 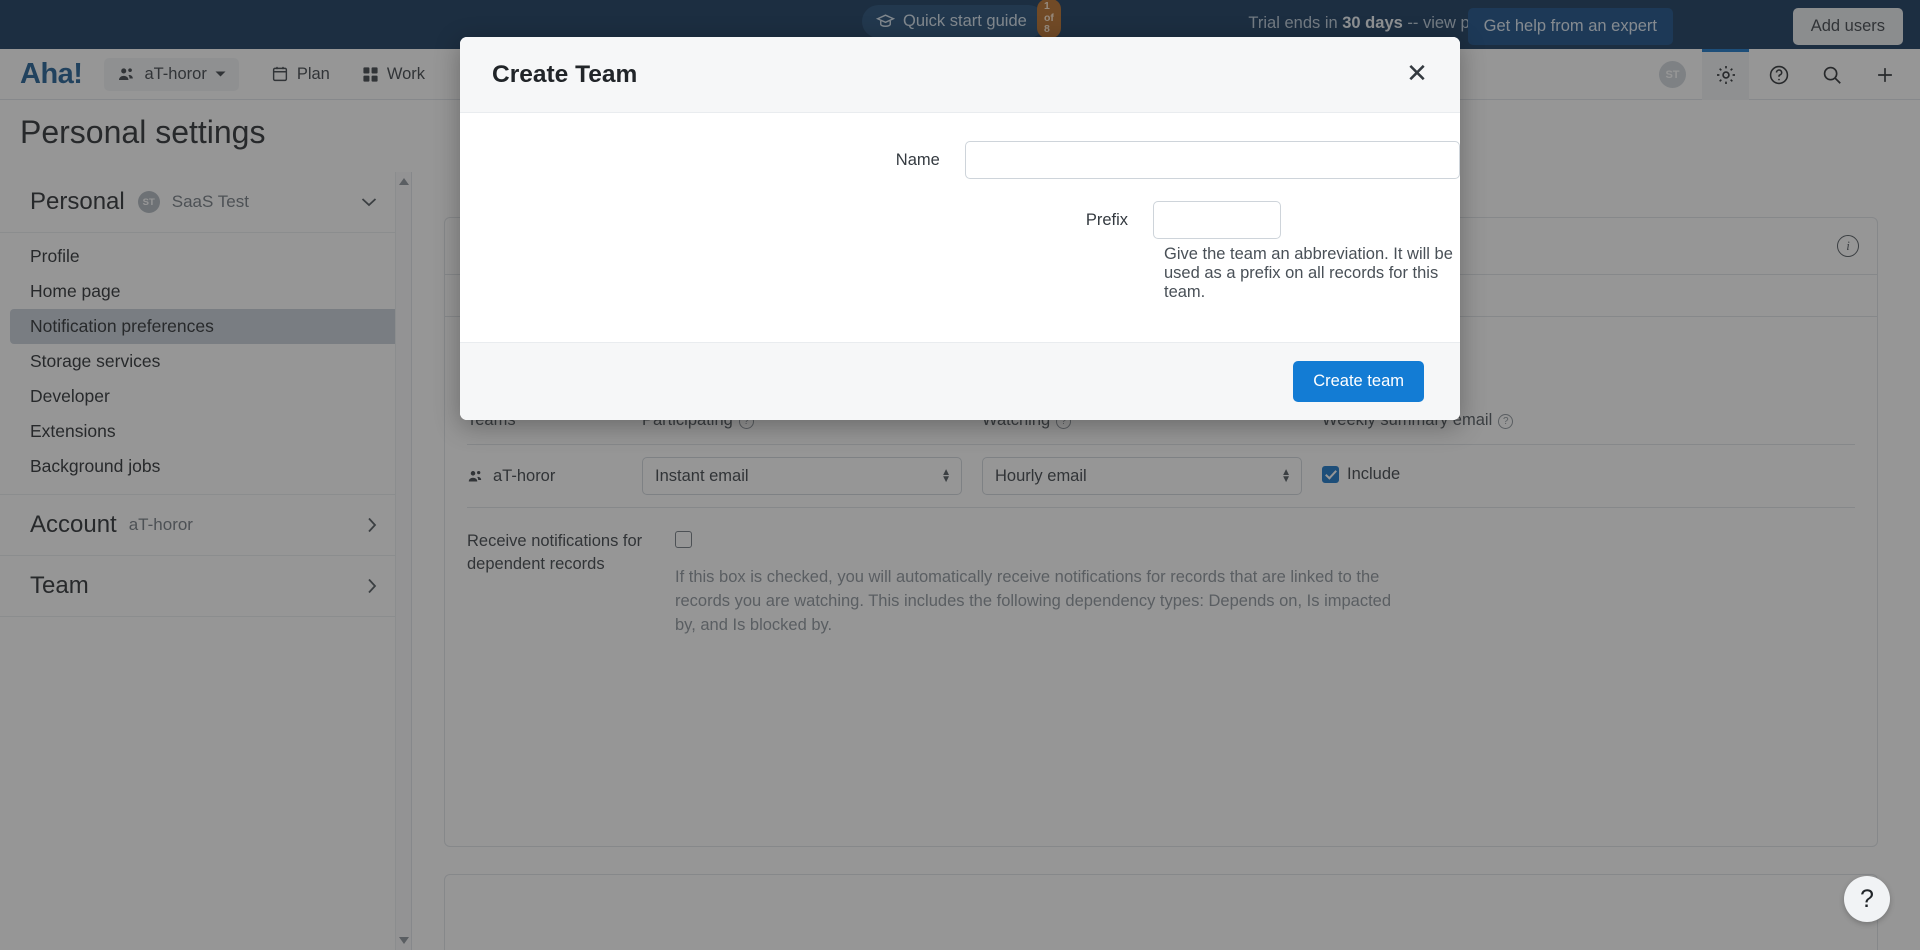 I want to click on name-label: Name, so click(x=917, y=159).